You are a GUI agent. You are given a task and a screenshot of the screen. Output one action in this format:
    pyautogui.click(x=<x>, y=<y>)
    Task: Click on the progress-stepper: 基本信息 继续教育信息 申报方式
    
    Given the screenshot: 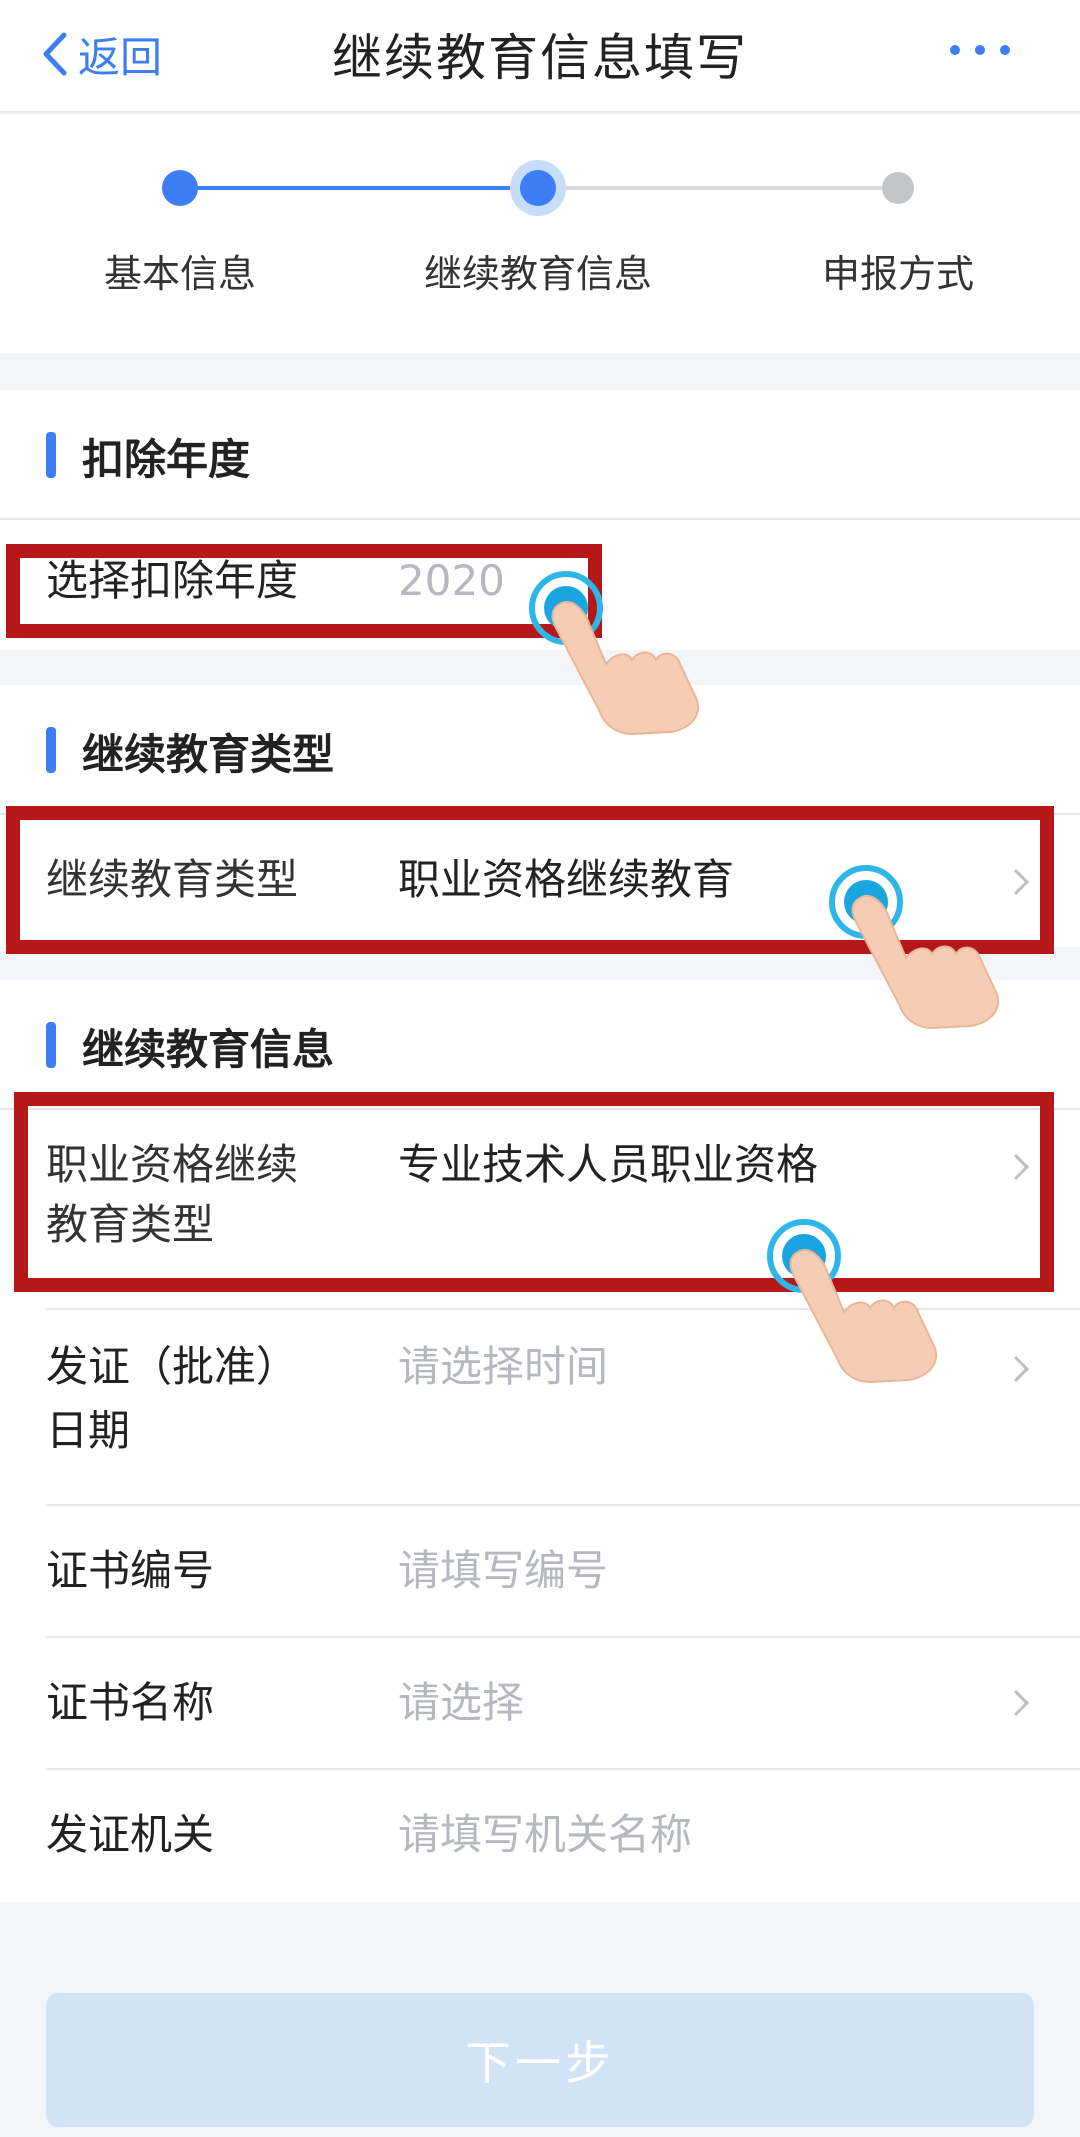 What is the action you would take?
    pyautogui.click(x=540, y=234)
    